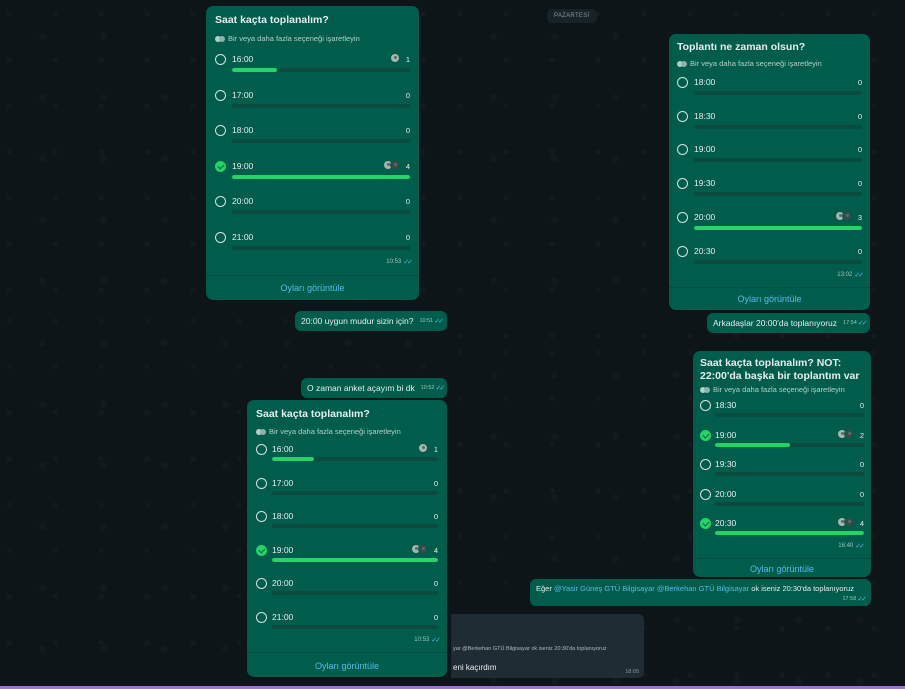  Describe the element at coordinates (283, 516) in the screenshot. I see `option-label: 18:00` at that location.